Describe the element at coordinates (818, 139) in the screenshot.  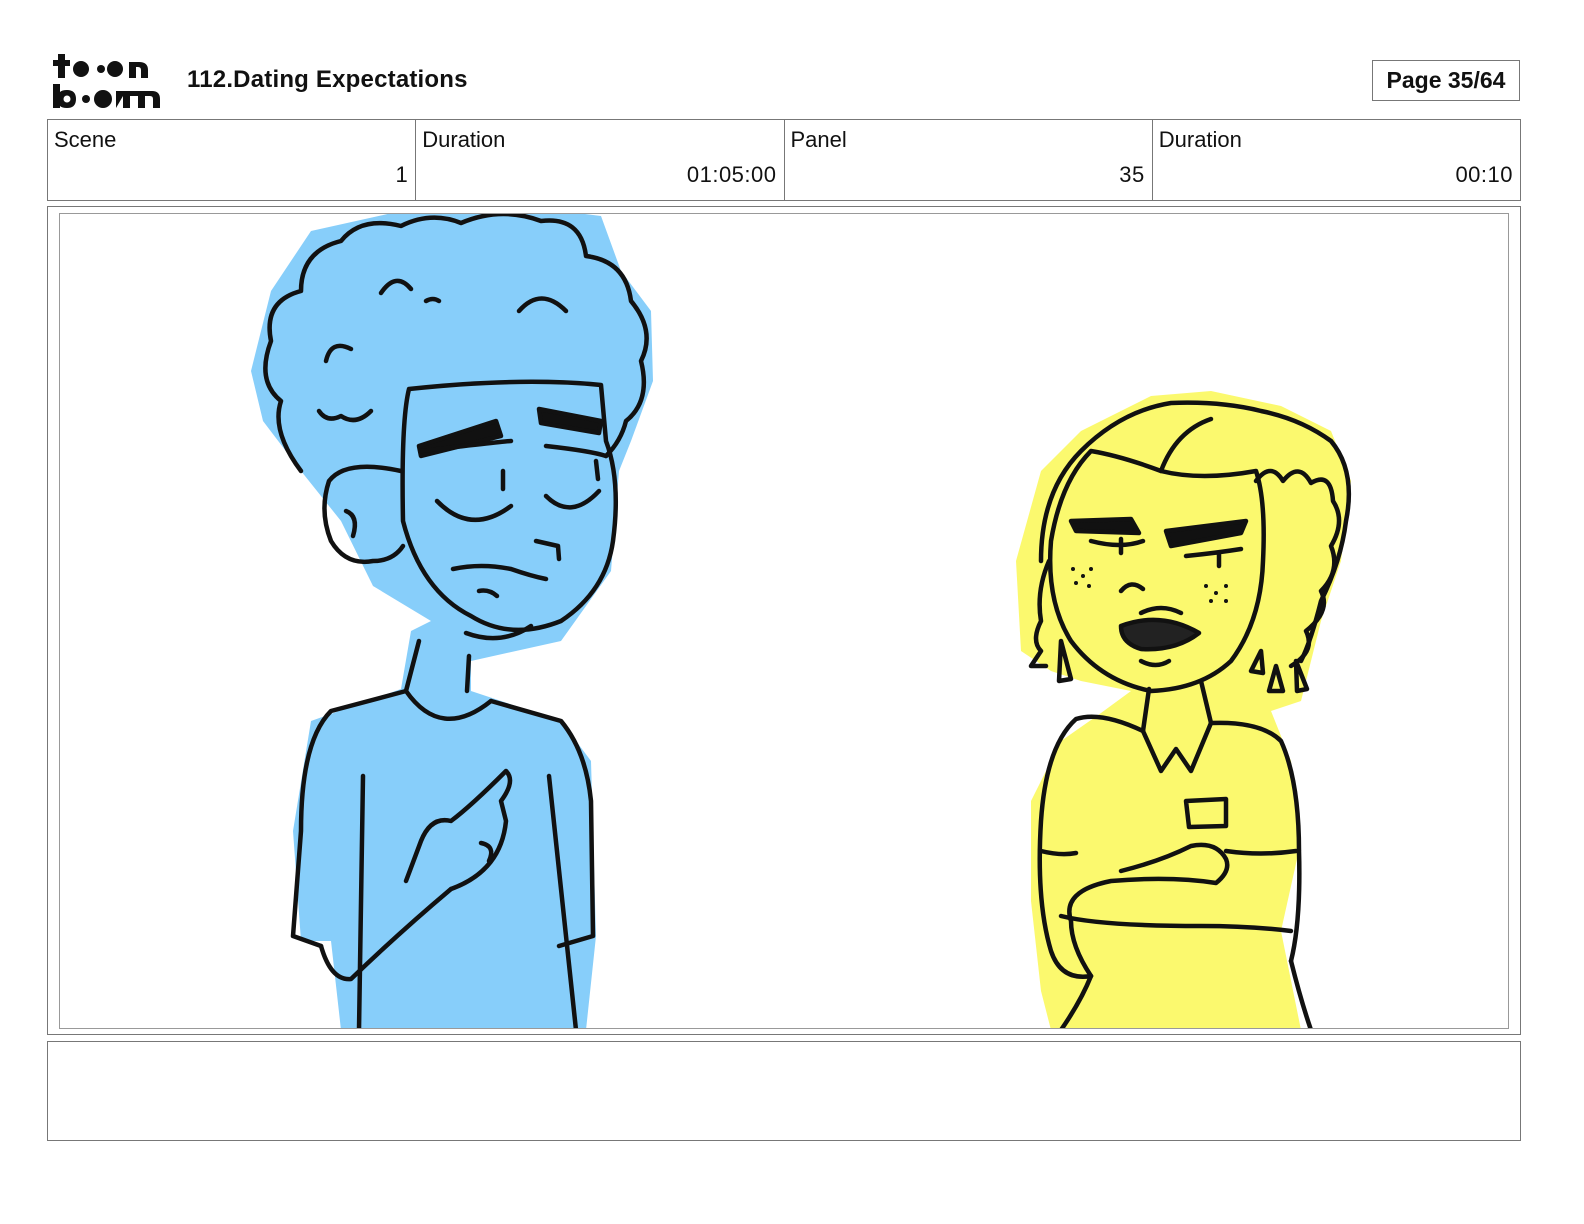
I see `panel-label: Panel` at that location.